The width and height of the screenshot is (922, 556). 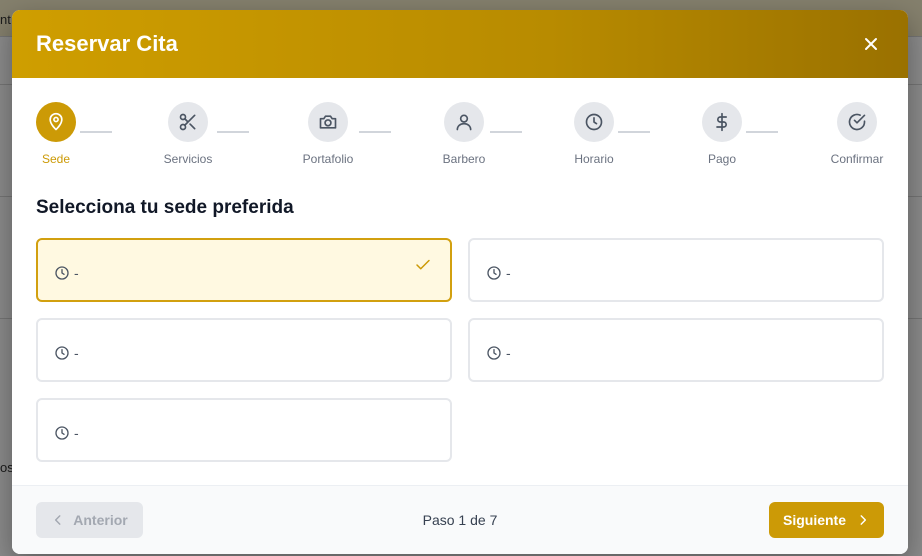 I want to click on step-label: Horario, so click(x=594, y=159).